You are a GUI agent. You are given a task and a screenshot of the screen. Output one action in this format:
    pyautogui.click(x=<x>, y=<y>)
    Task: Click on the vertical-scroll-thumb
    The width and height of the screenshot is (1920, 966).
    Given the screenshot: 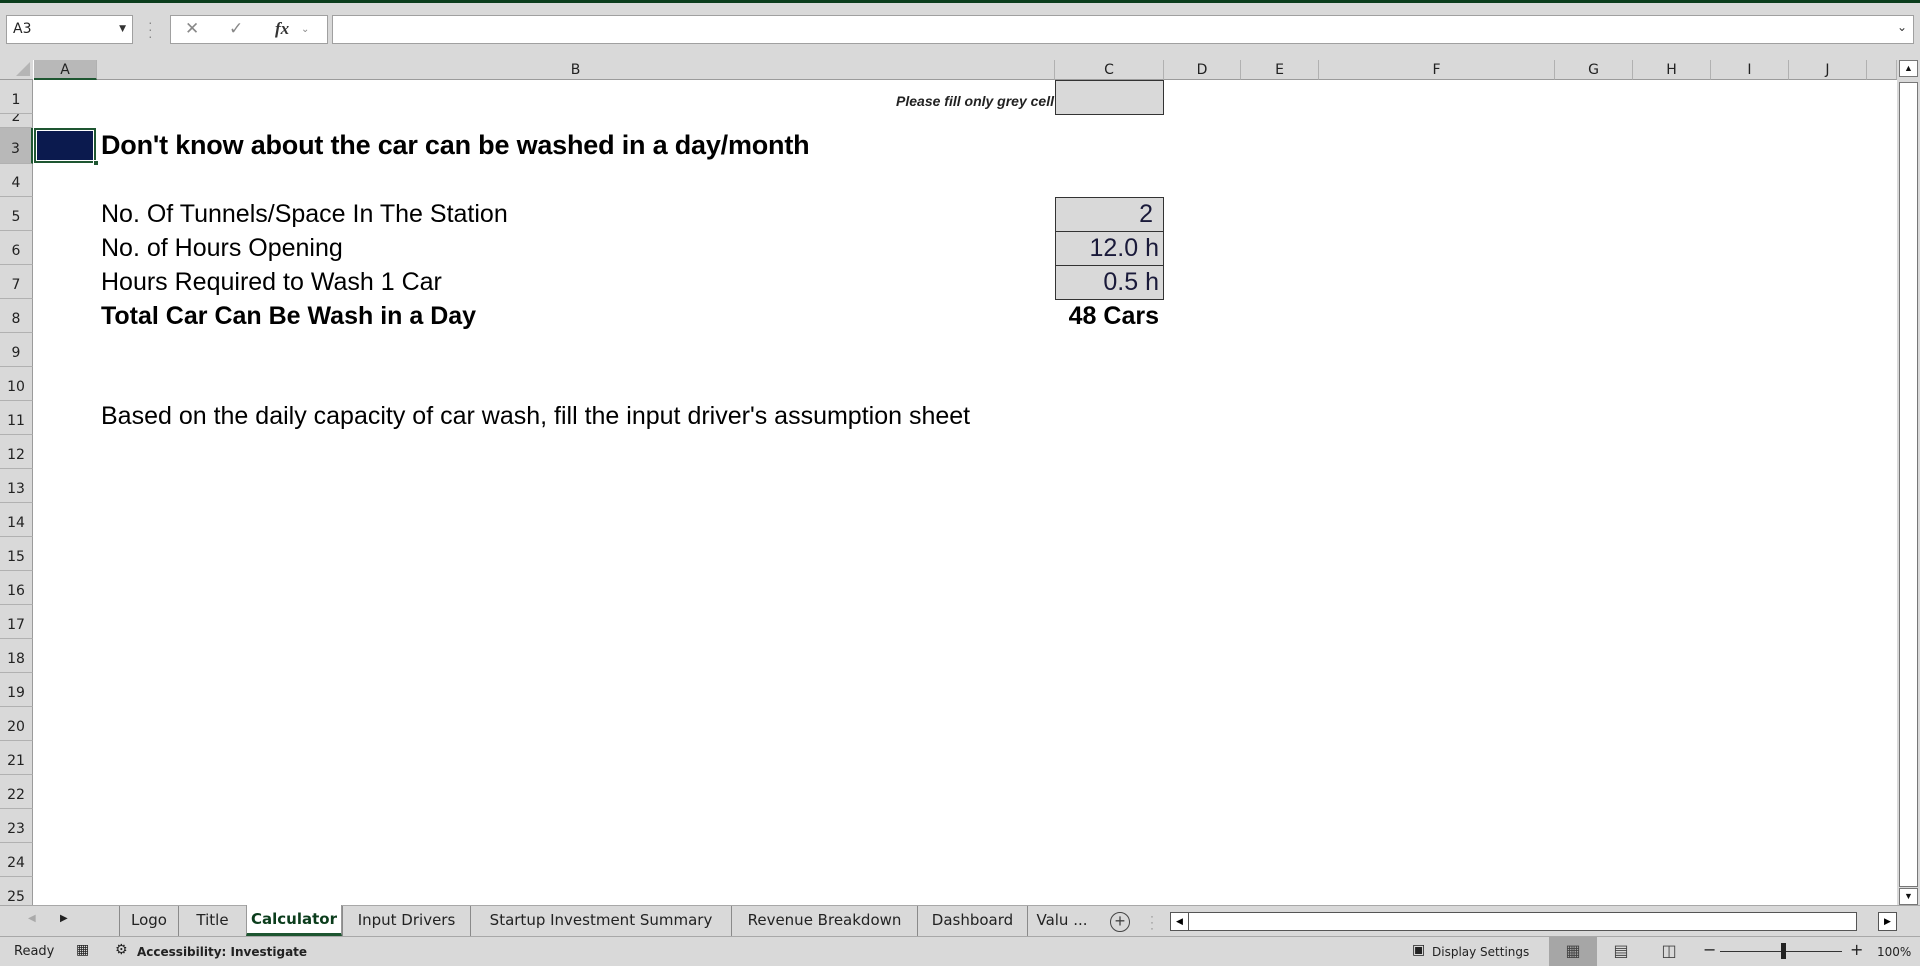 What is the action you would take?
    pyautogui.click(x=1908, y=484)
    